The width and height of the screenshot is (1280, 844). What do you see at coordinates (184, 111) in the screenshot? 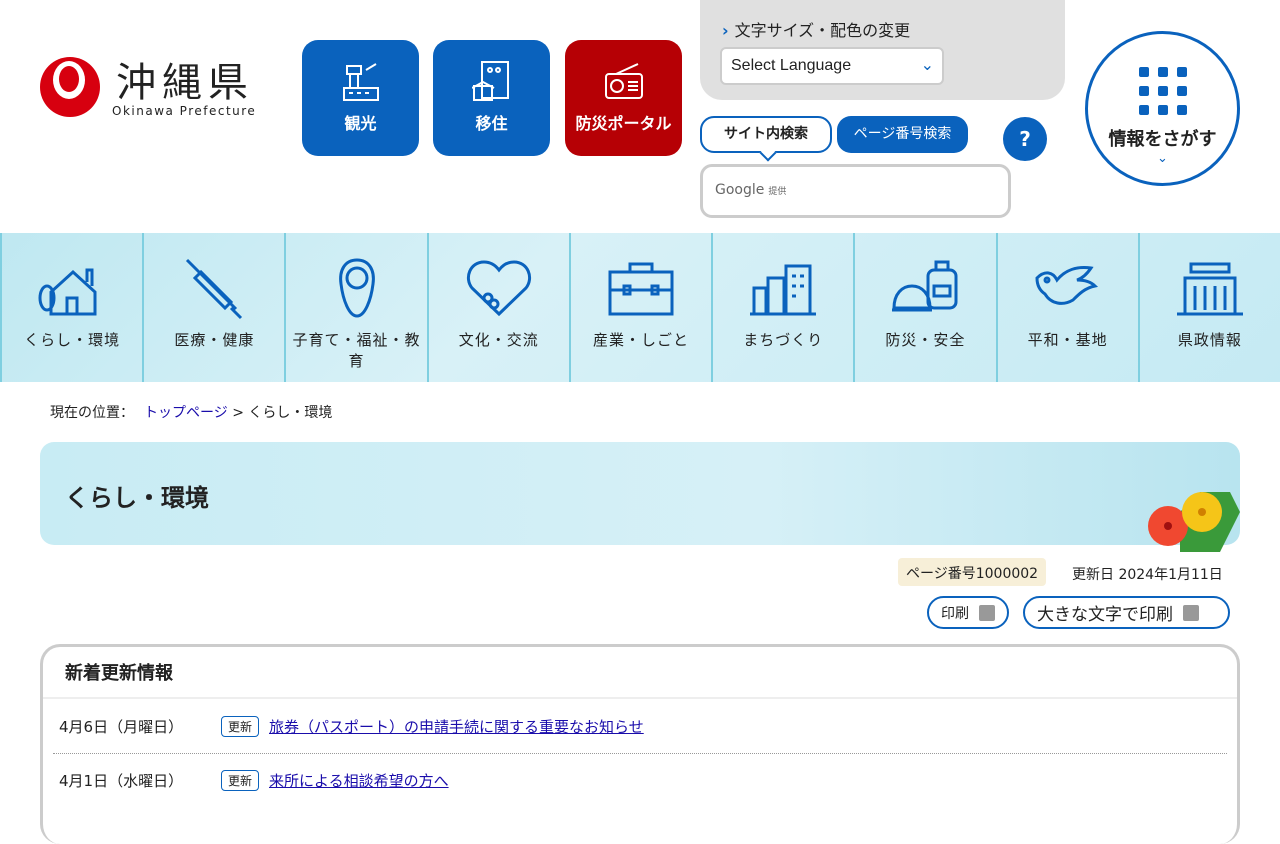
I see `logo-subtitle: Okinawa Prefecture` at bounding box center [184, 111].